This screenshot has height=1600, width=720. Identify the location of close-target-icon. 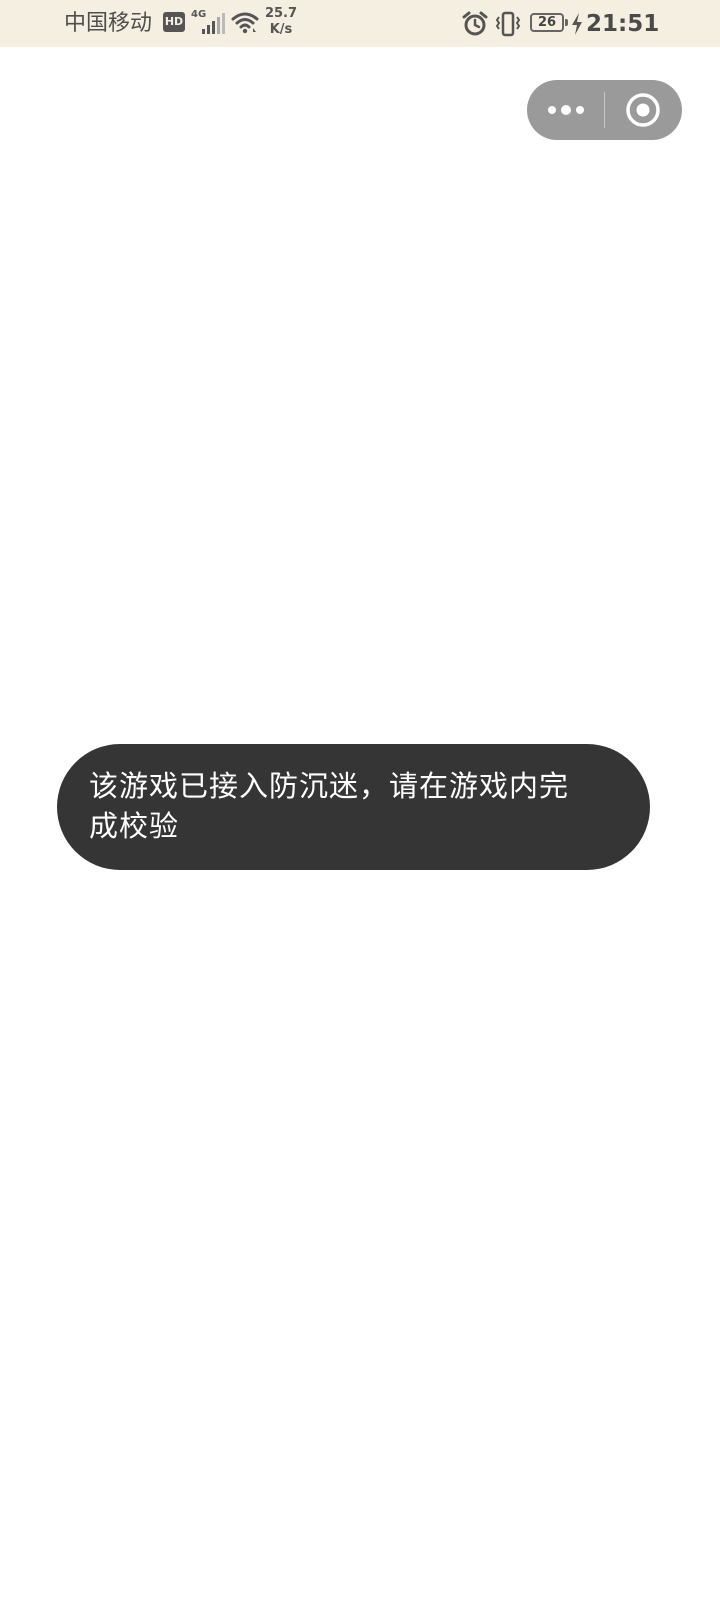
(643, 110).